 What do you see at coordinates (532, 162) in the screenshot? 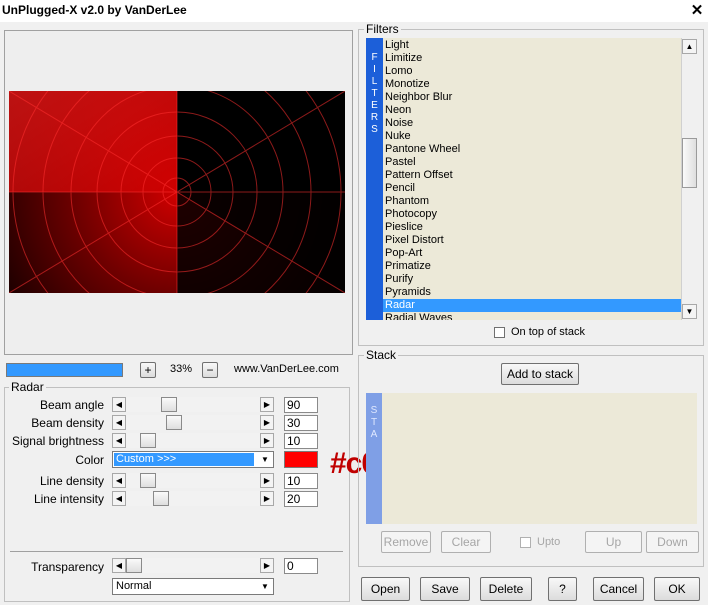
I see `filter-list-item: Pastel` at bounding box center [532, 162].